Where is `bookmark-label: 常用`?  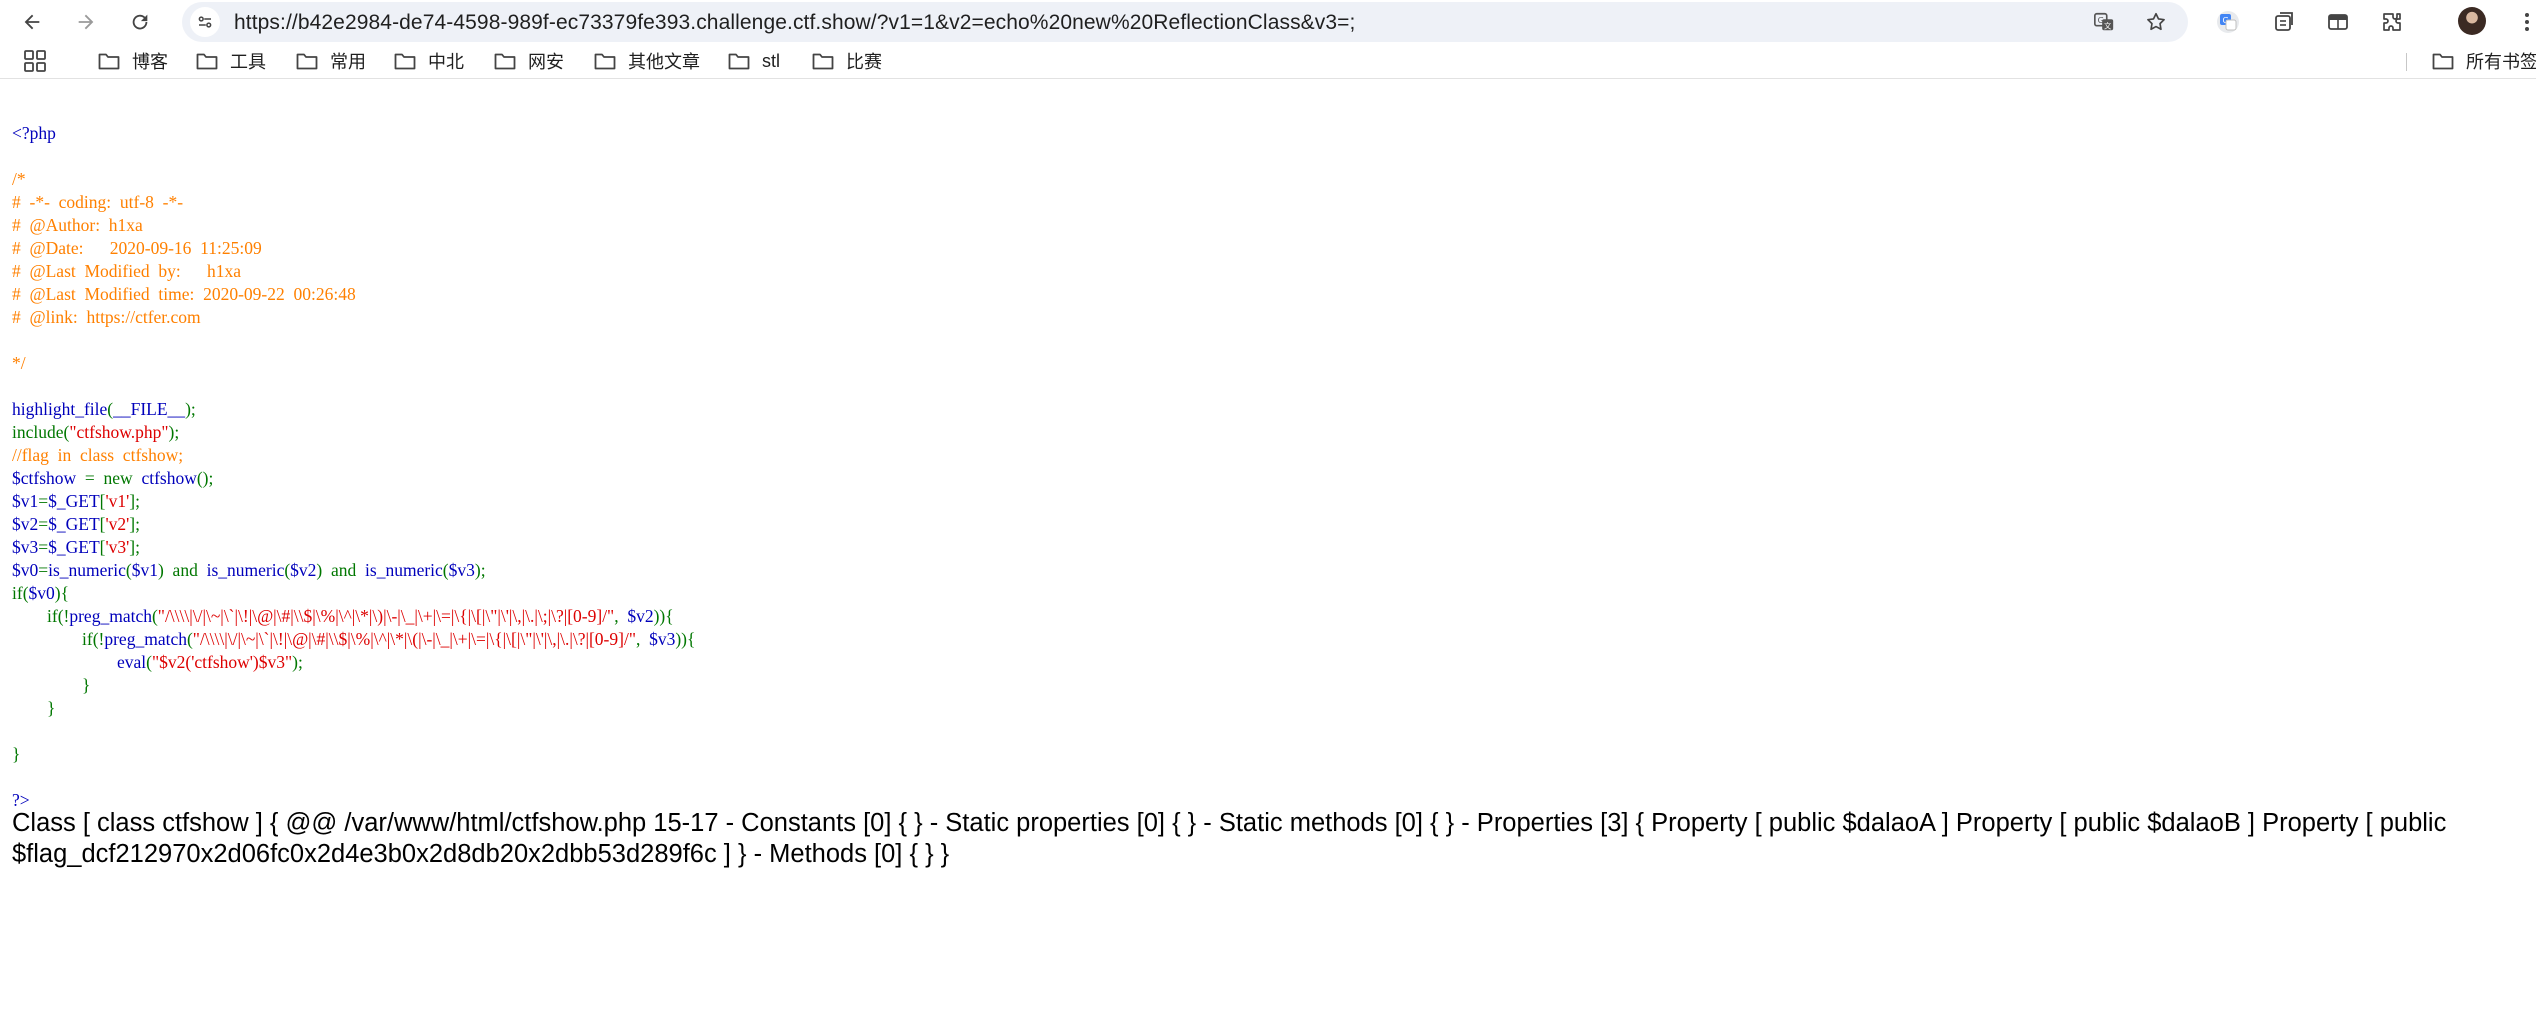
bookmark-label: 常用 is located at coordinates (348, 62).